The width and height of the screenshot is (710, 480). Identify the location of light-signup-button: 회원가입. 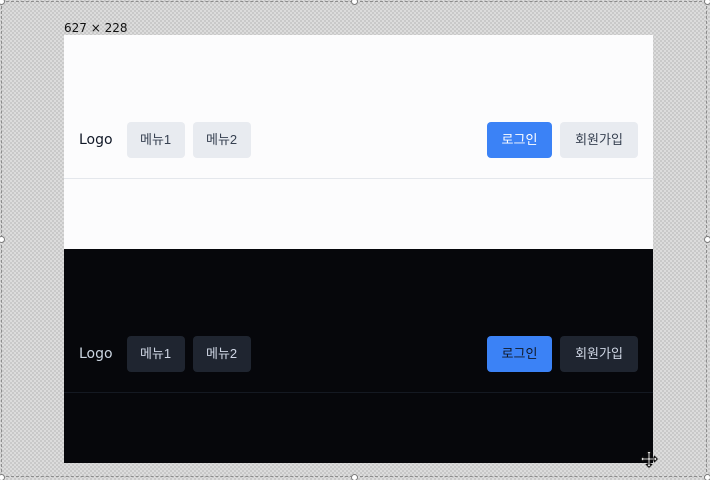
(599, 140).